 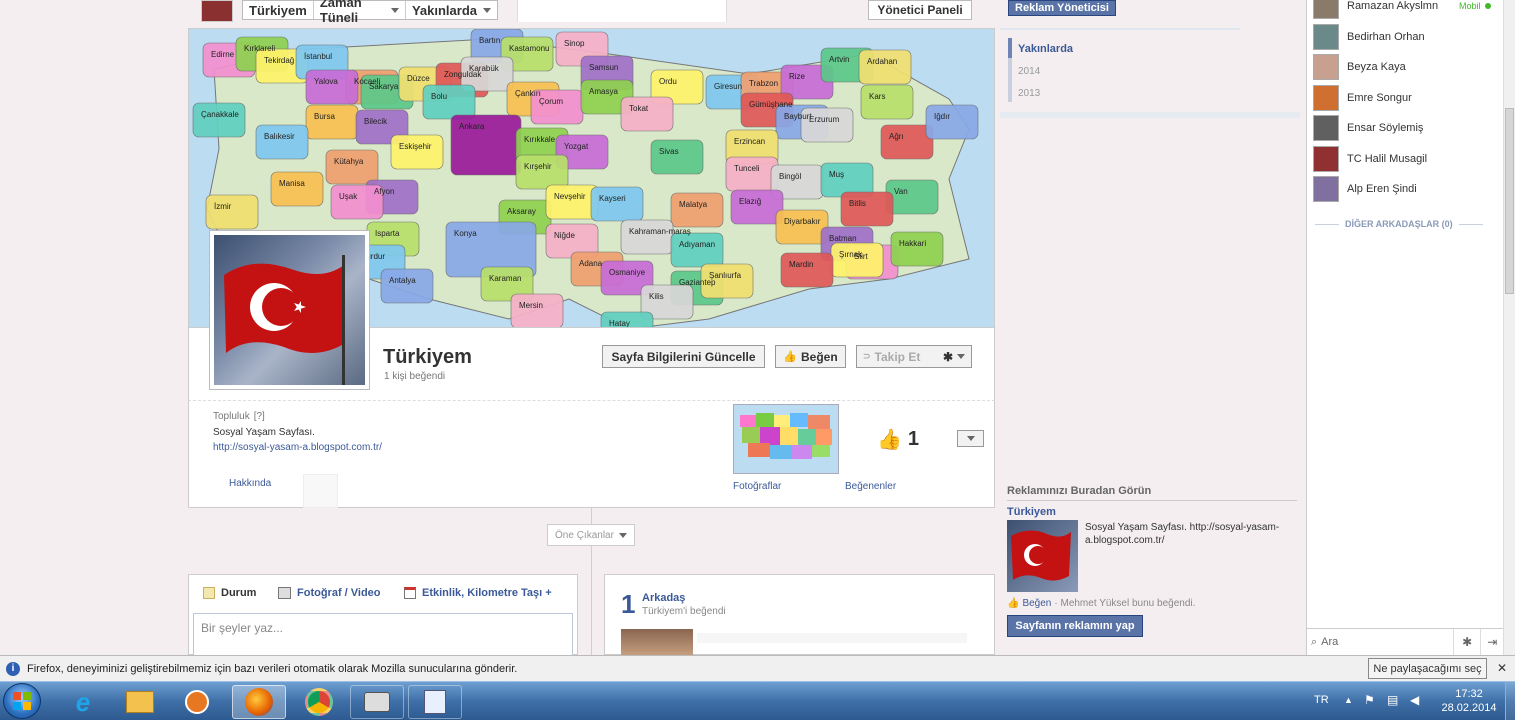 I want to click on chat-friend-row: Ramazan Akyslmn Mobil, so click(x=1402, y=9).